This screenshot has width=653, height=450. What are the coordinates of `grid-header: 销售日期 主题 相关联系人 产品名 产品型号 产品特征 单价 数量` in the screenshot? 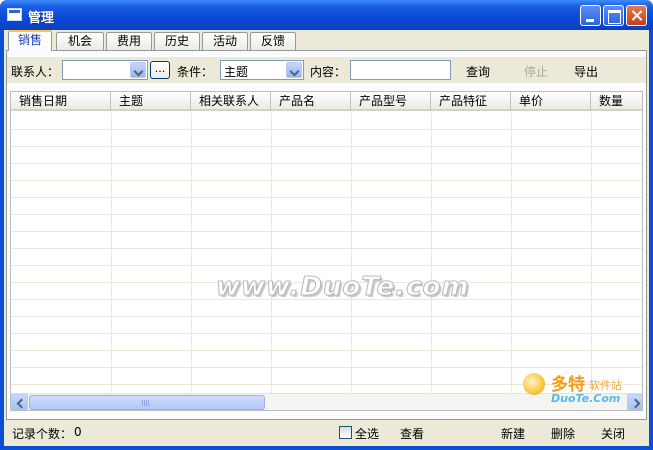 It's located at (326, 101).